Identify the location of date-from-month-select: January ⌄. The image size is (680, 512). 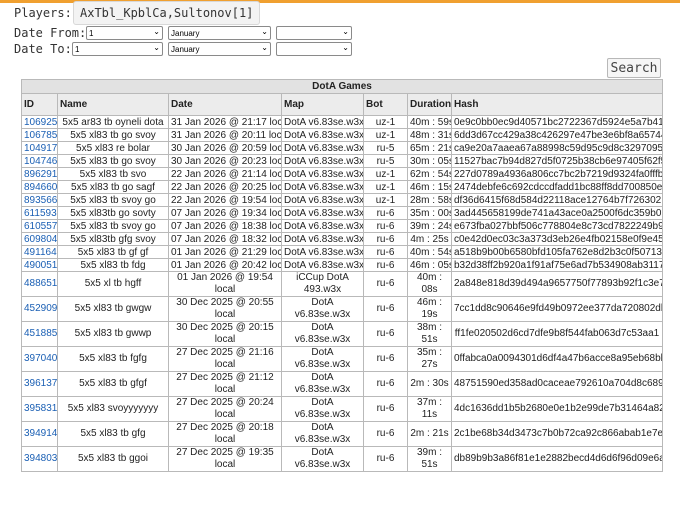
(219, 33).